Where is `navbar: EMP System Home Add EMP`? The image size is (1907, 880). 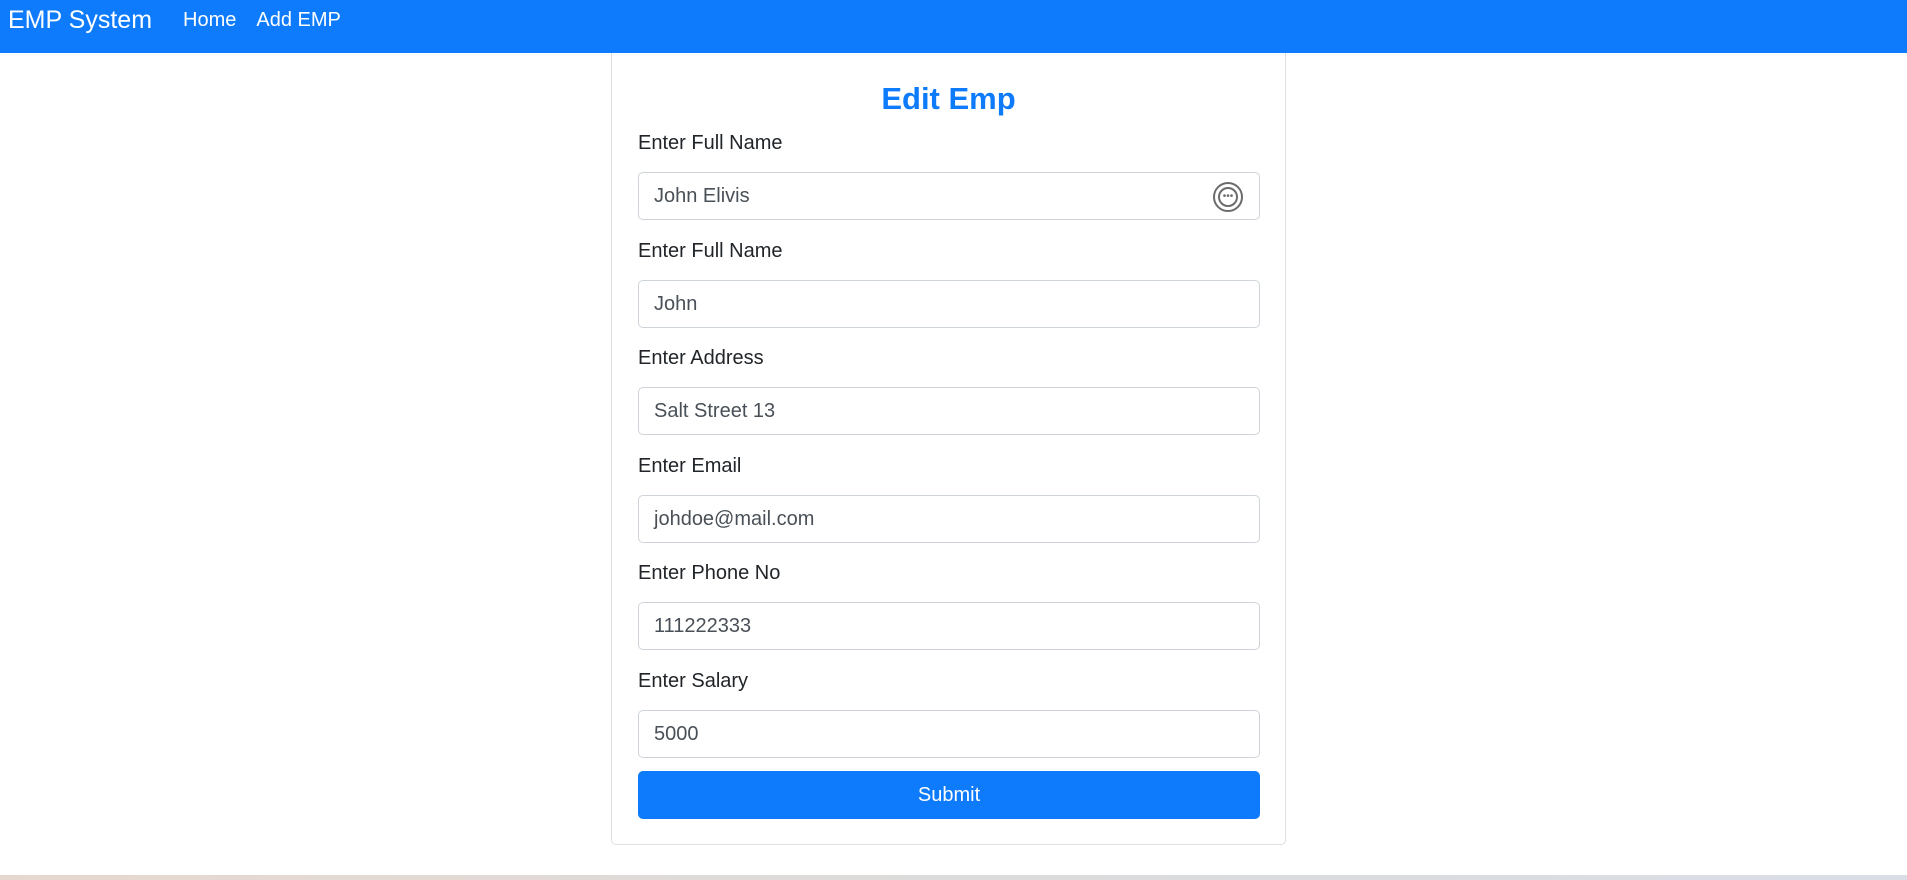 navbar: EMP System Home Add EMP is located at coordinates (953, 26).